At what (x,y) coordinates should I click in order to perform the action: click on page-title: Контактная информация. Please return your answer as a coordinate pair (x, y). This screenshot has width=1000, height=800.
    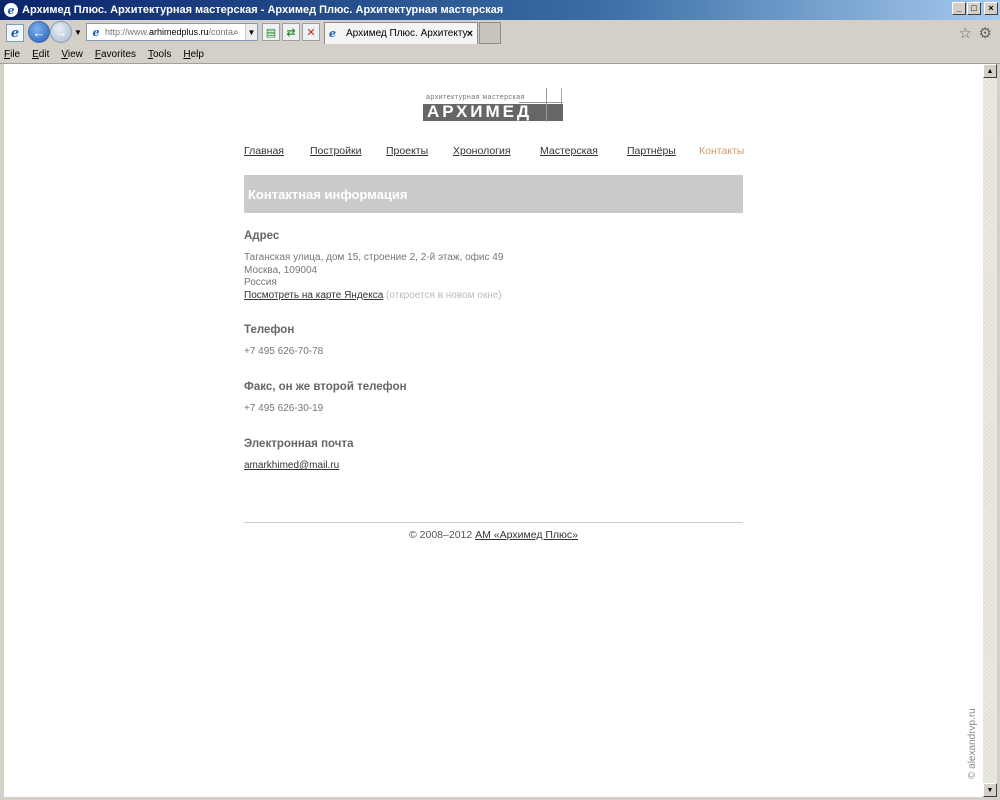
    Looking at the image, I should click on (493, 194).